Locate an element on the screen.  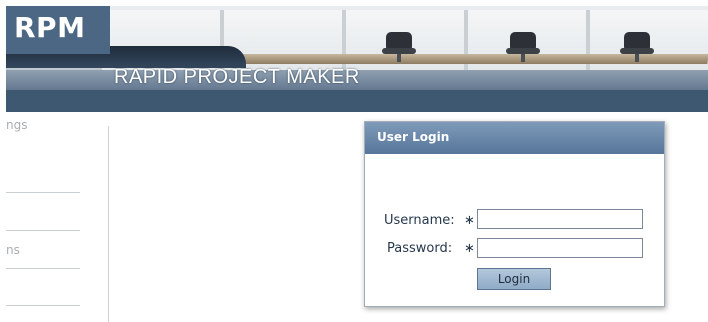
logo: RPM is located at coordinates (58, 30).